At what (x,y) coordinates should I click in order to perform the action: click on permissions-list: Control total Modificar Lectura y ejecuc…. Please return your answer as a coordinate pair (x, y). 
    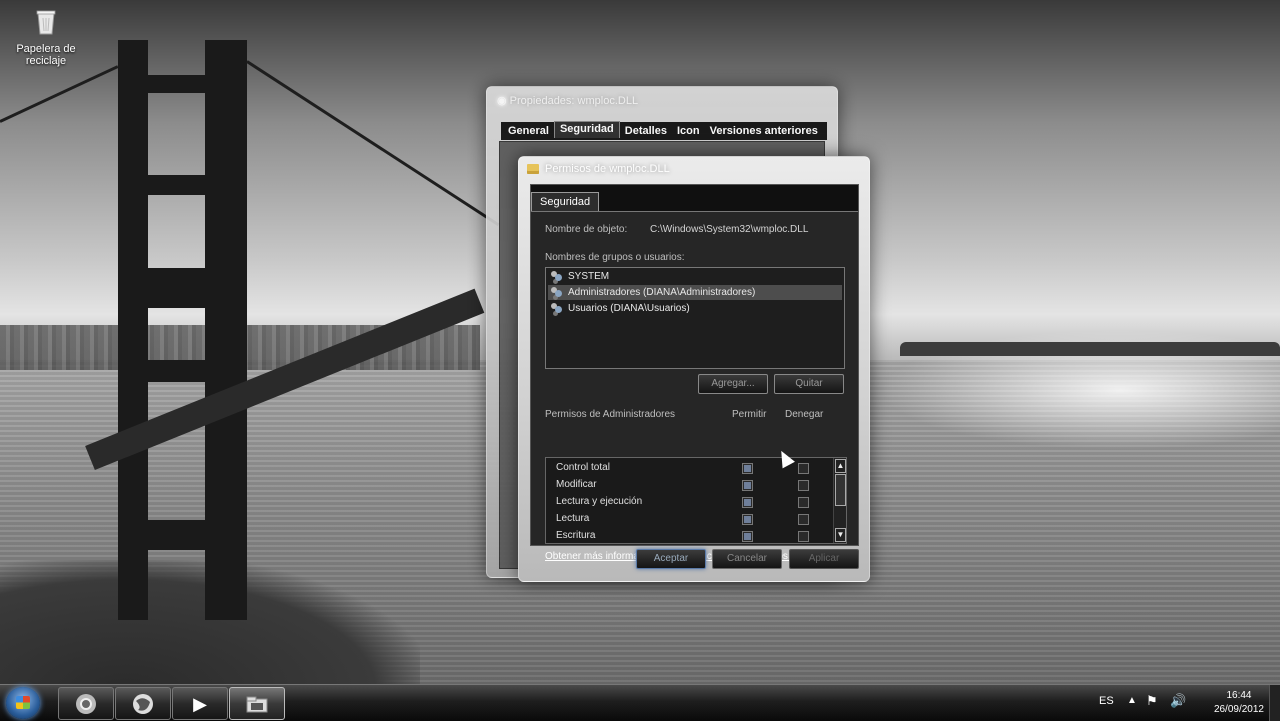
    Looking at the image, I should click on (696, 500).